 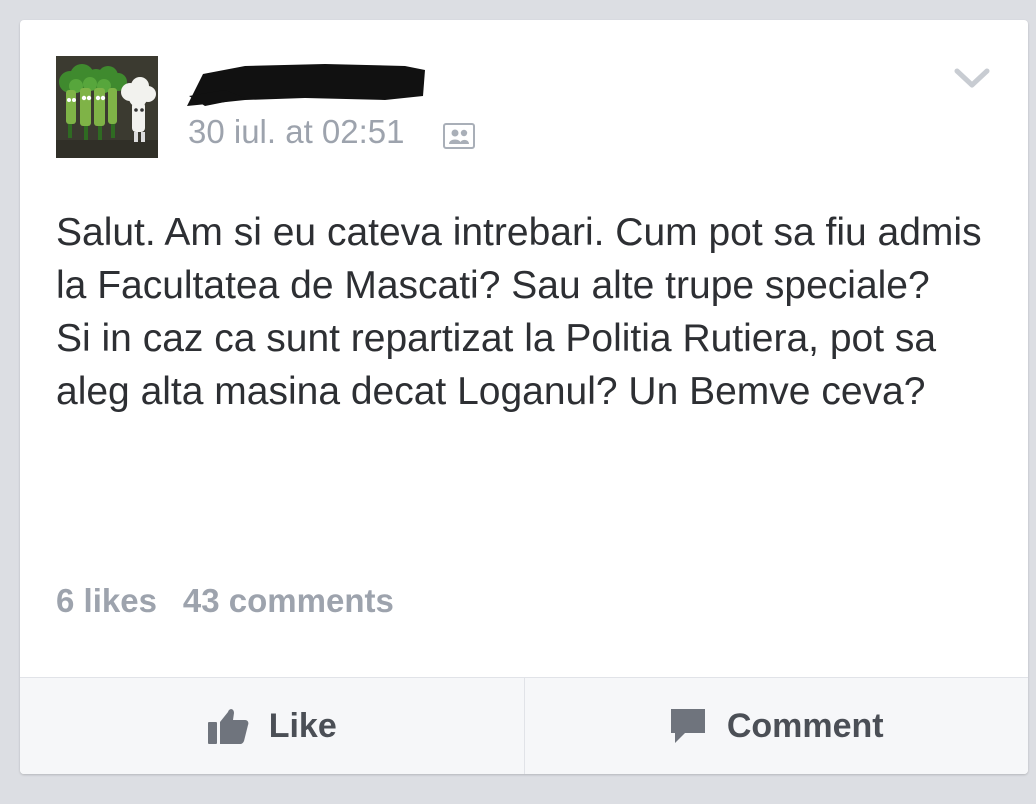 What do you see at coordinates (302, 725) in the screenshot?
I see `like-label: Like` at bounding box center [302, 725].